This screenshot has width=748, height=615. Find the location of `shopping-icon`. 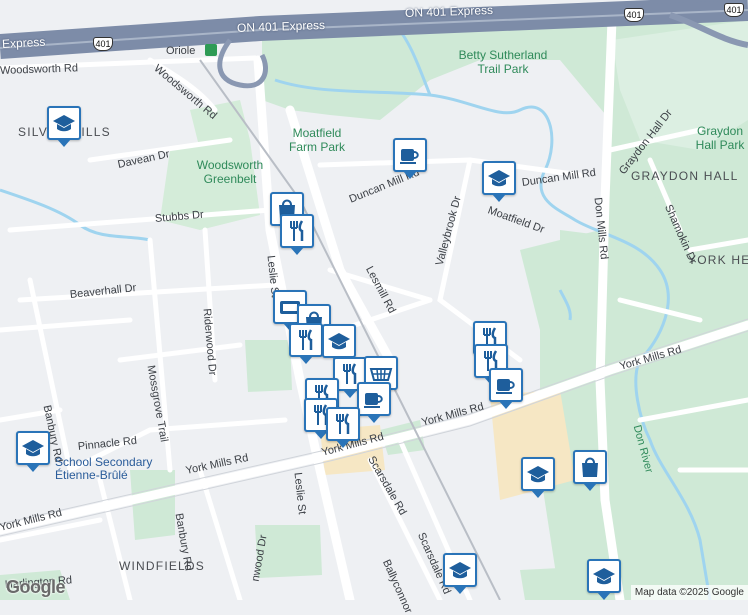

shopping-icon is located at coordinates (590, 467).